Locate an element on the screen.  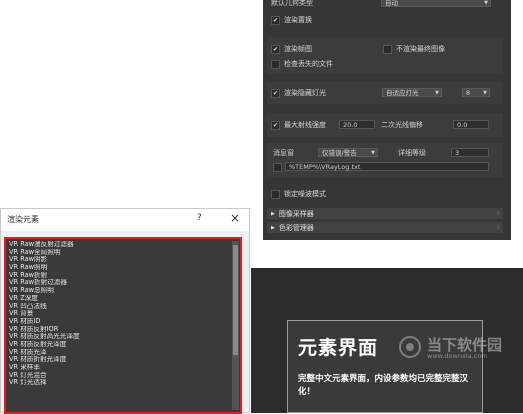
close-icon: × is located at coordinates (235, 218).